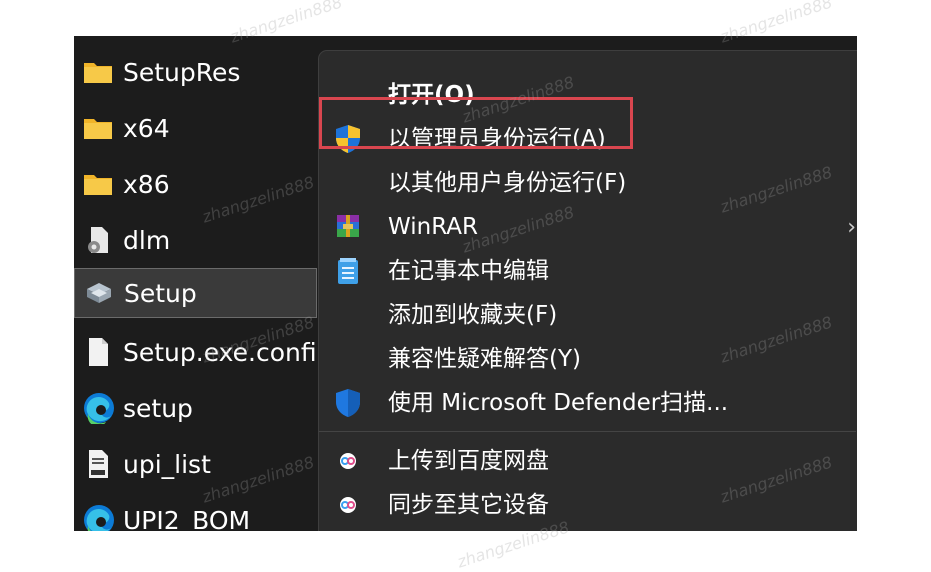  I want to click on file-row-setup-exe-config: Setup.exe.config, so click(203, 352).